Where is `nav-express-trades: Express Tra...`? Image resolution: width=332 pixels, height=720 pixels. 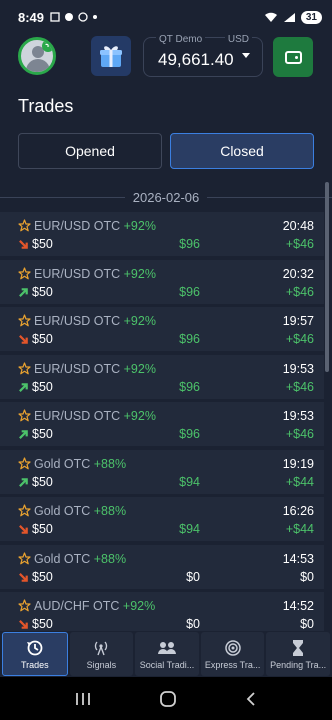
nav-express-trades: Express Tra... is located at coordinates (232, 654).